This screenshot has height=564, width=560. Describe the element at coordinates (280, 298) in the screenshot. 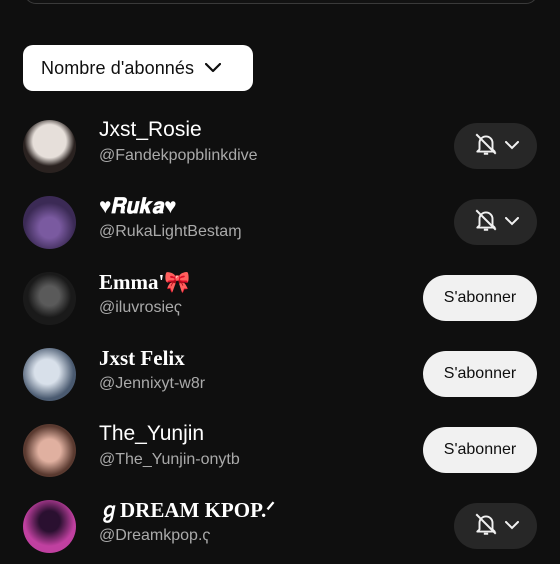

I see `channel-row: Emma'🎀 @iluvrosieҁ S'abonner` at that location.